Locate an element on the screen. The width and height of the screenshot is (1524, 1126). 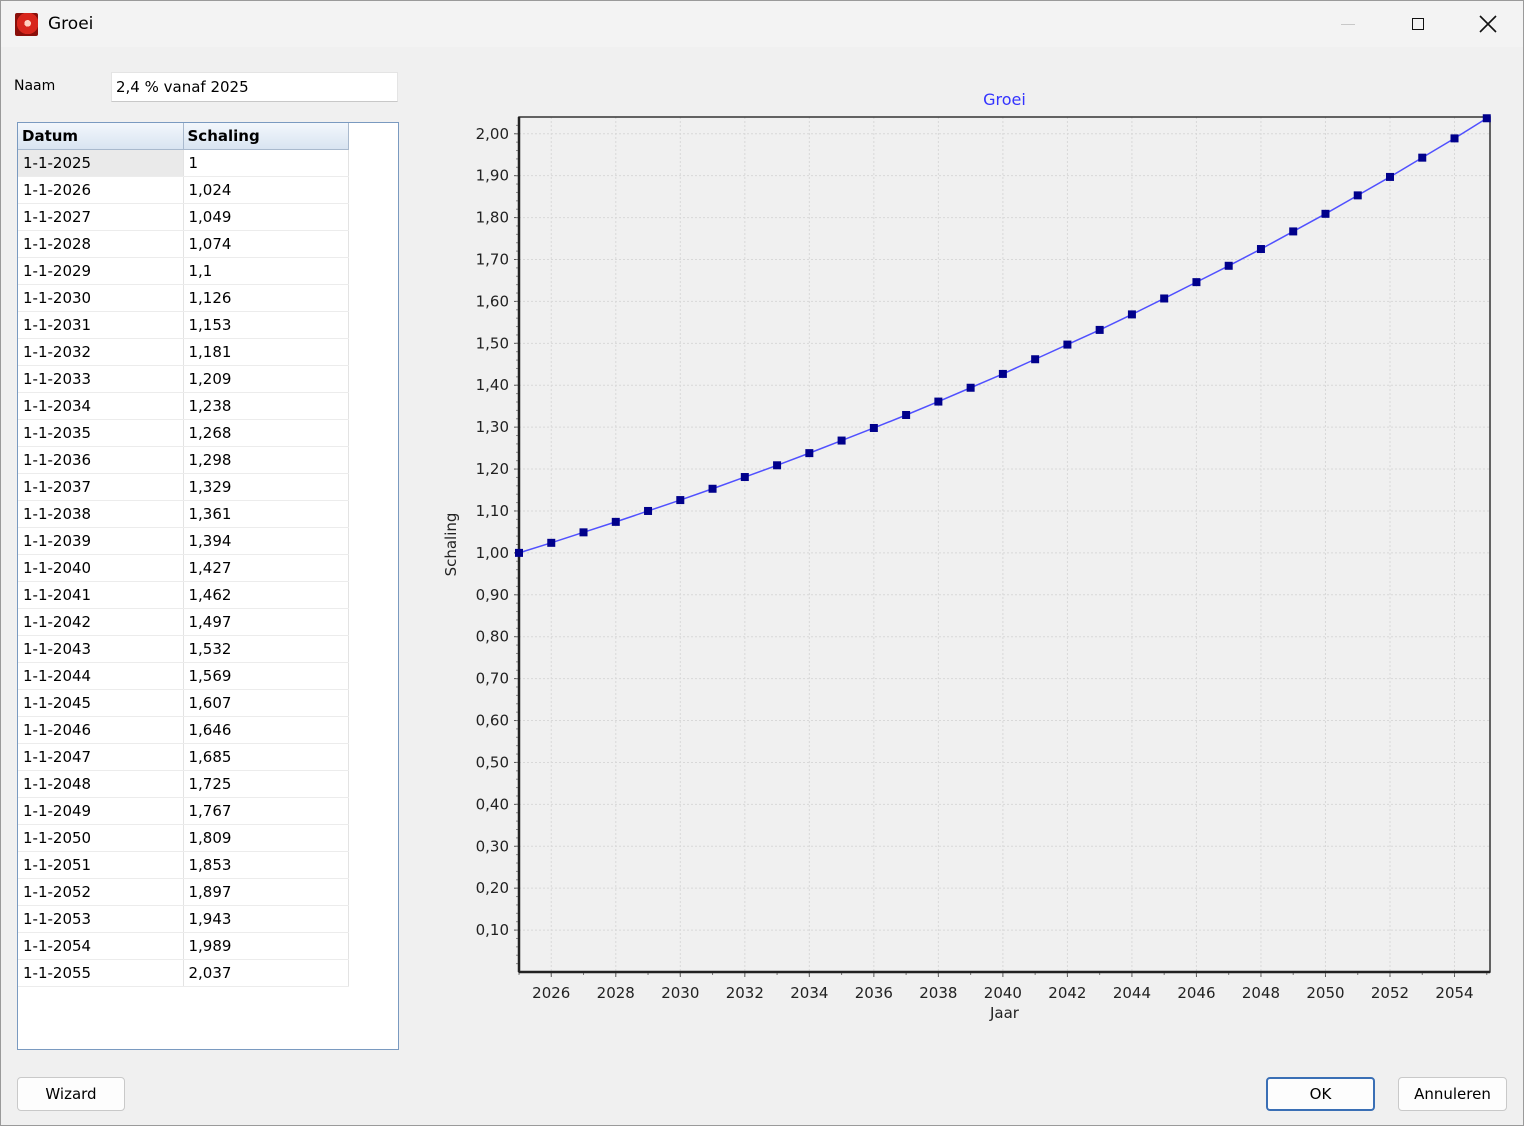
table-row: 1-1-2053 1,943 is located at coordinates (183, 919).